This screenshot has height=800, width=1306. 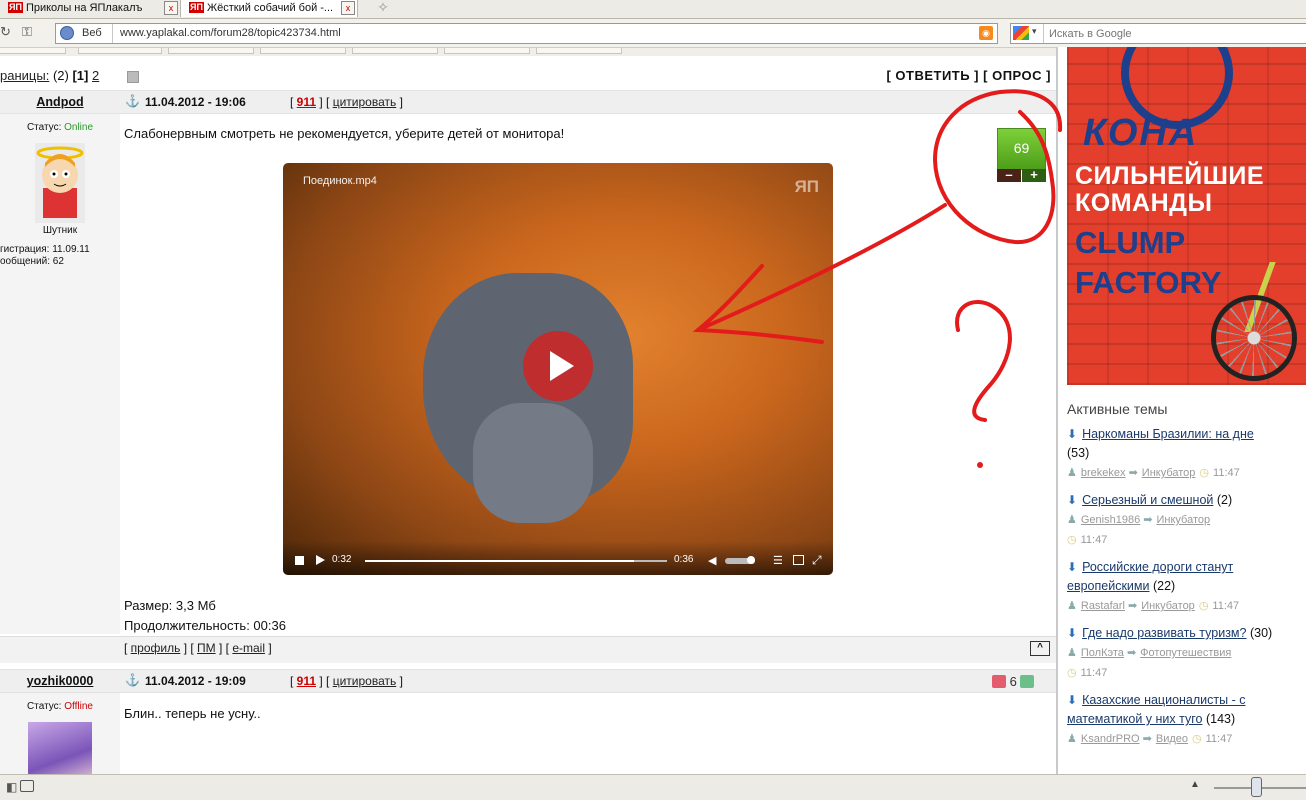 I want to click on seek-bar, so click(x=516, y=561).